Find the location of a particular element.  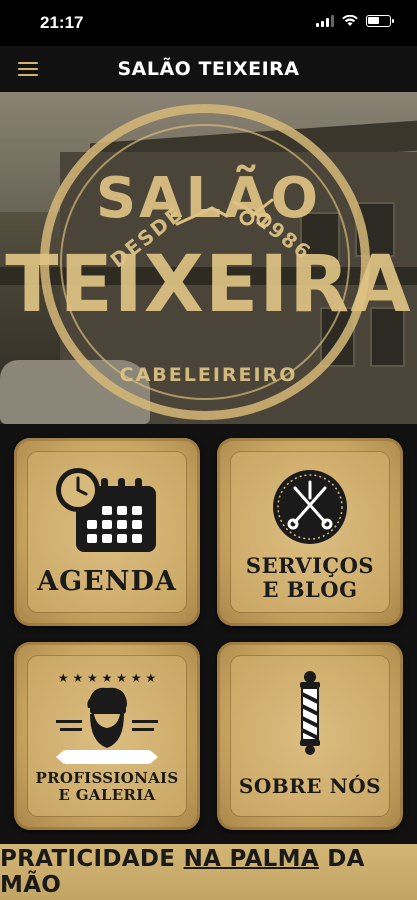

profissionais-label-line1: PROFISSIONAIS is located at coordinates (107, 778).